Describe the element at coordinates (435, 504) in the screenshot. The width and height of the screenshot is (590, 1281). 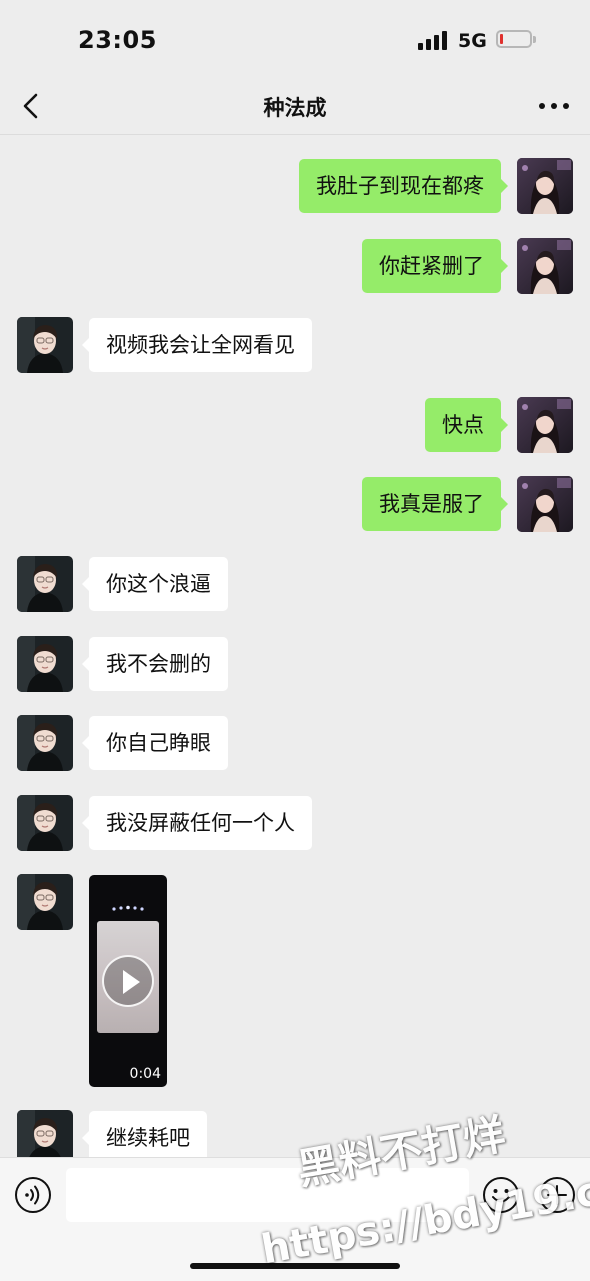
I see `message-bubble: 我真是服了` at that location.